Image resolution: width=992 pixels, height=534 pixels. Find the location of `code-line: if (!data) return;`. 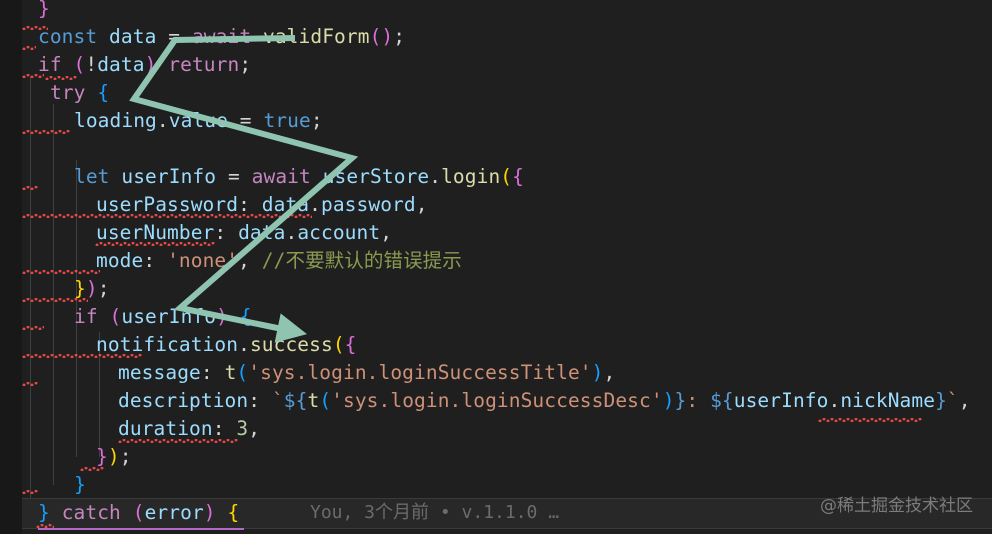

code-line: if (!data) return; is located at coordinates (144, 65).